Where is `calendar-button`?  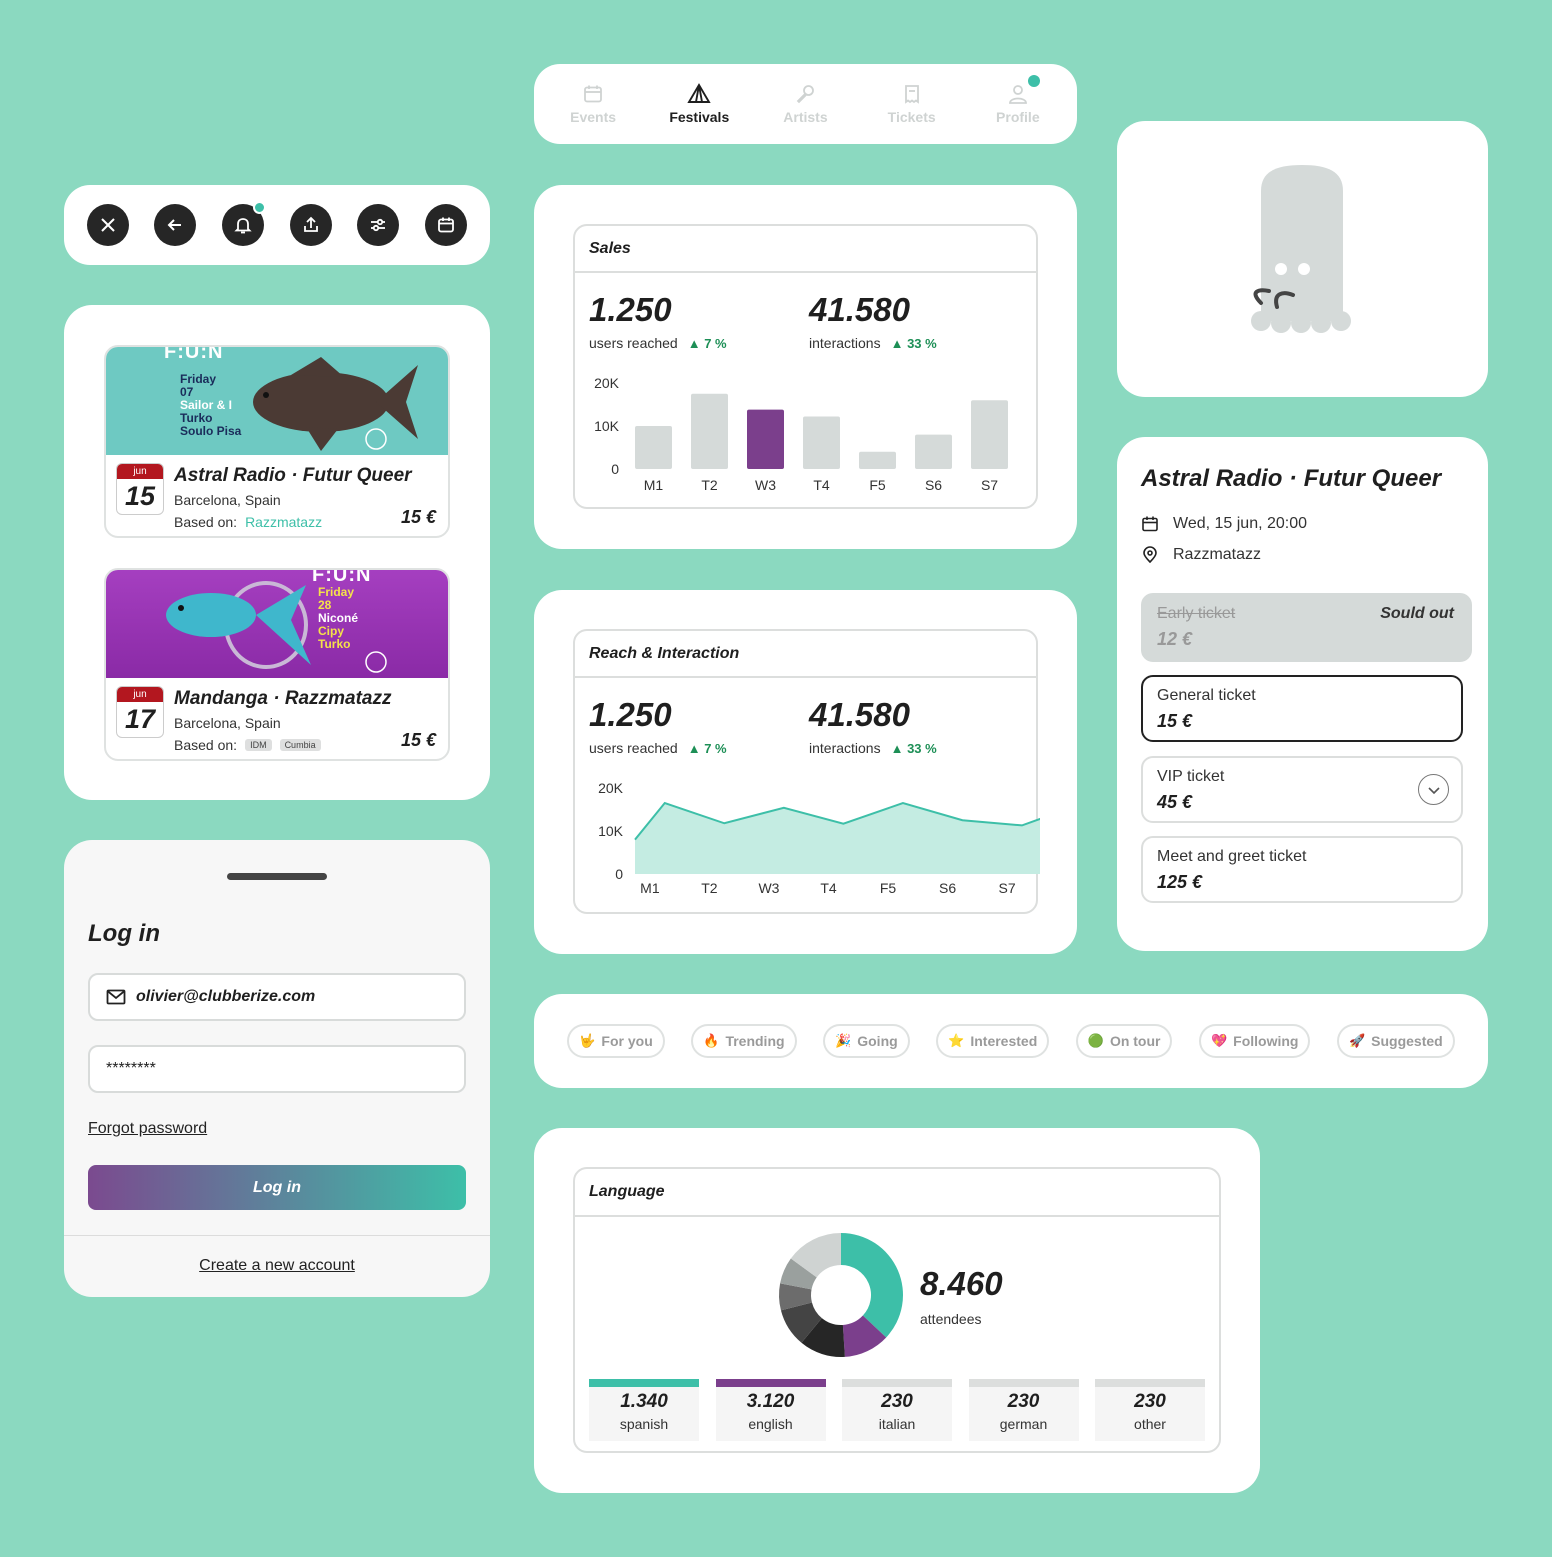
calendar-button is located at coordinates (446, 225).